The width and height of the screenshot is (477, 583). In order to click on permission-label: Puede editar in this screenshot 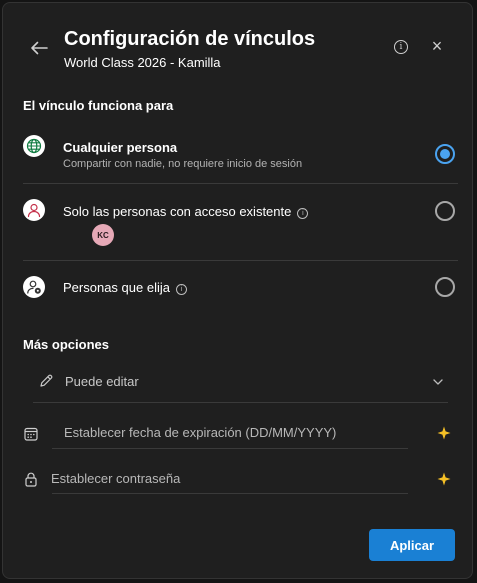, I will do `click(102, 381)`.